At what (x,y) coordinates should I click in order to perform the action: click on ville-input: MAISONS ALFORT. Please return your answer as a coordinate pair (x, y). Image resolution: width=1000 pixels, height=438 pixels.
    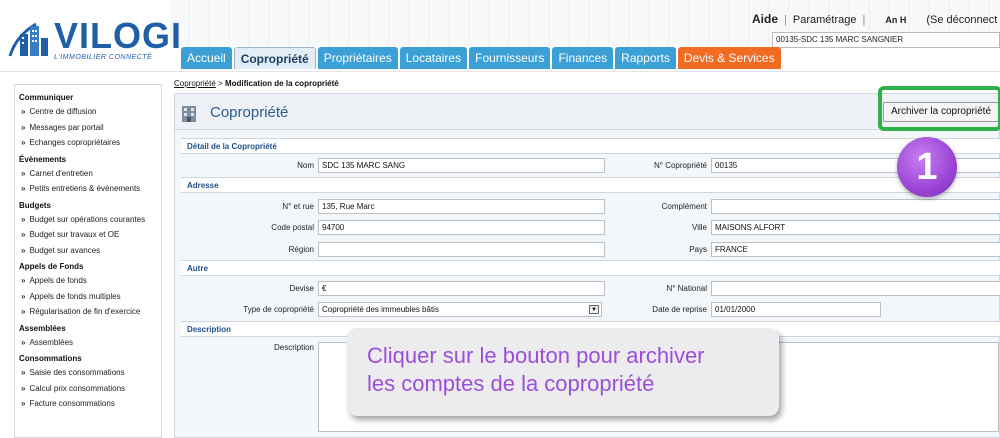
    Looking at the image, I should click on (855, 227).